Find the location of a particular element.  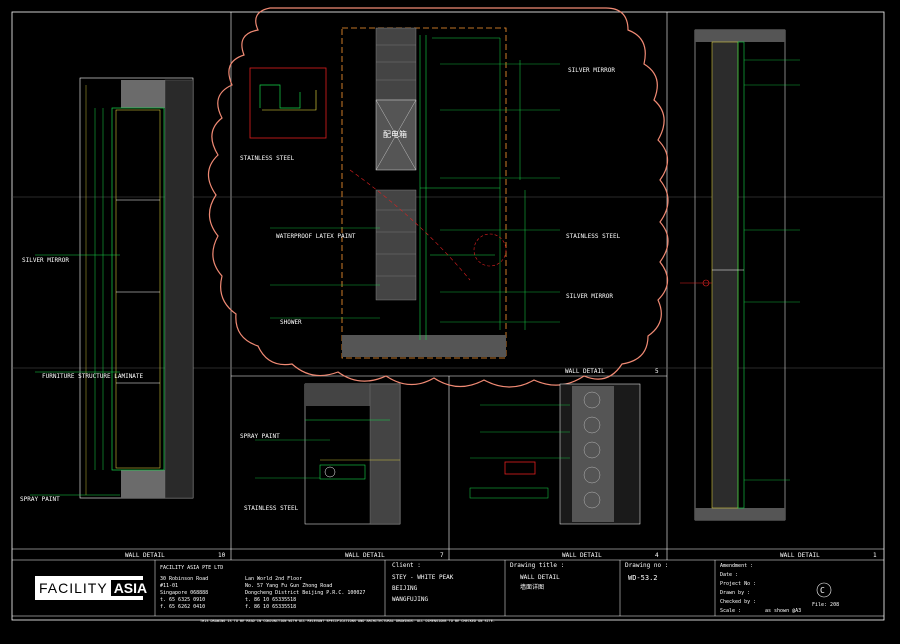

company-name: FACILITY ASIA PTE LTD is located at coordinates (192, 568).